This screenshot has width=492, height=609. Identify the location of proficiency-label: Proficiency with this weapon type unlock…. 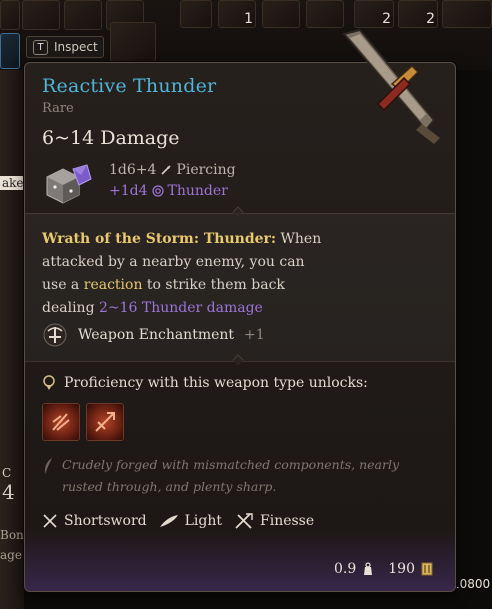
(216, 383).